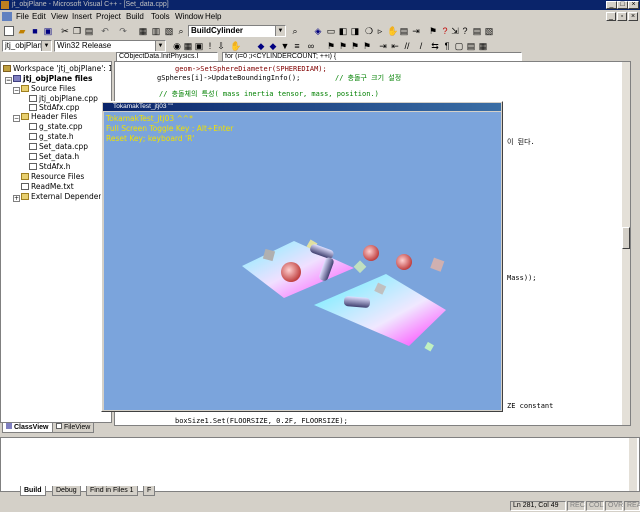 Image resolution: width=640 pixels, height=512 pixels. I want to click on bookmark-clear-icon: ⚑, so click(367, 46).